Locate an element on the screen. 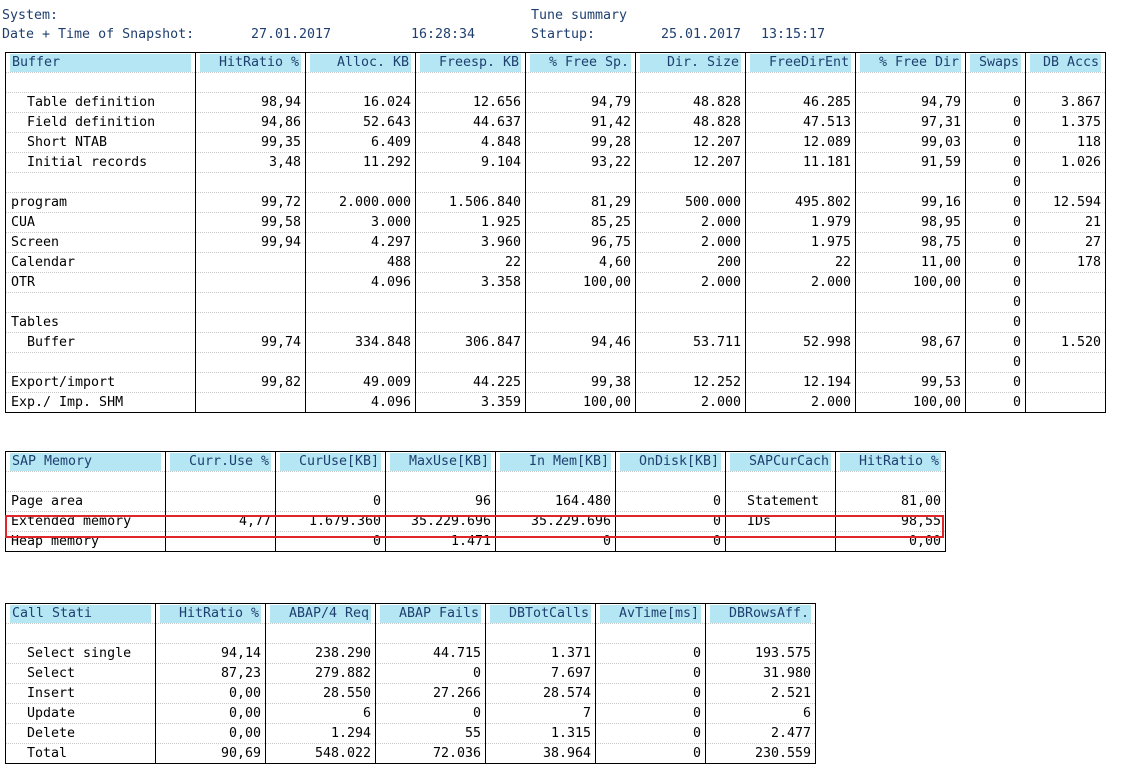  table-cell: 81,00 is located at coordinates (890, 501).